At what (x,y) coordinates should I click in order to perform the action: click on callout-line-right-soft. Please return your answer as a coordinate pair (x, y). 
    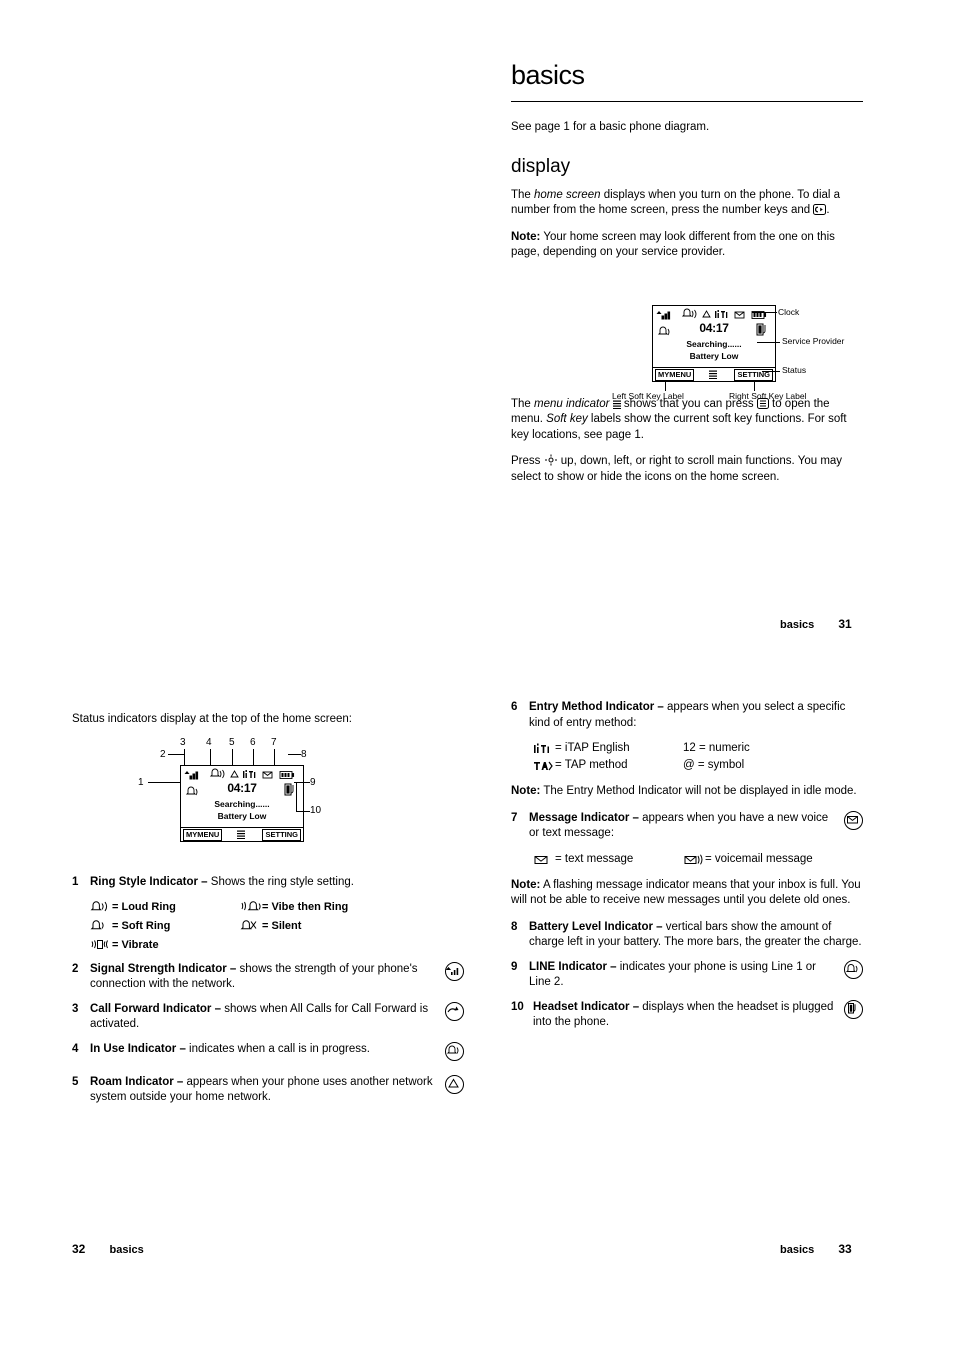
    Looking at the image, I should click on (754, 385).